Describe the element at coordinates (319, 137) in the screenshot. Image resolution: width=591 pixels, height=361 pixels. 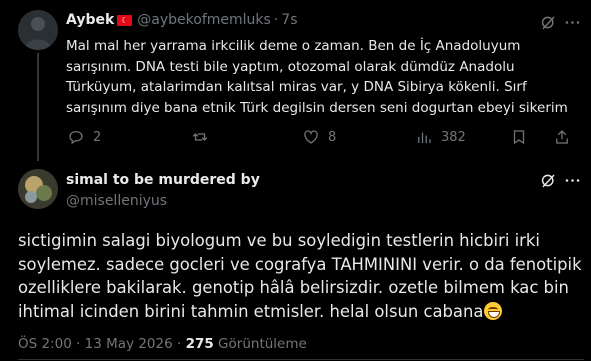
I see `like-button: 8` at that location.